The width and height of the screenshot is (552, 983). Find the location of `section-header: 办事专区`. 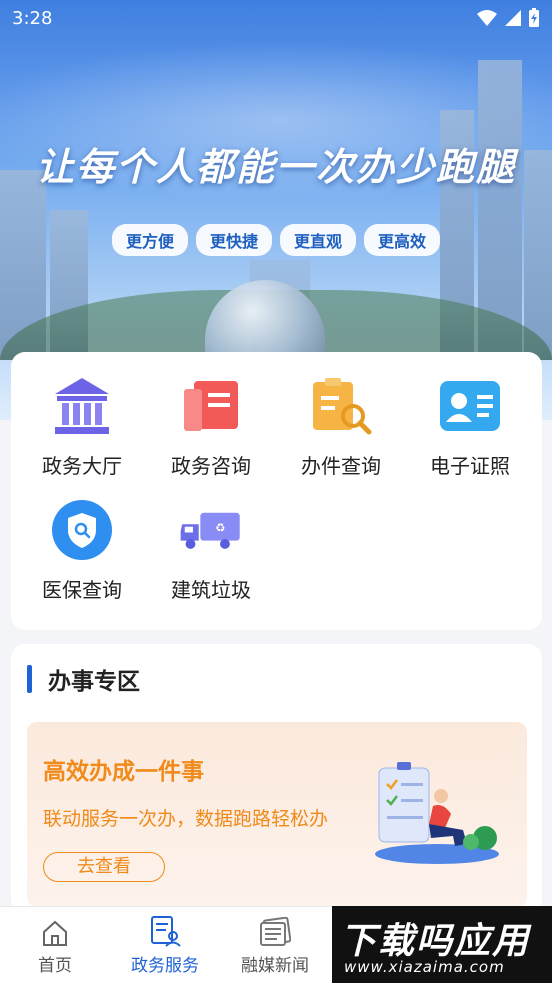

section-header: 办事专区 is located at coordinates (83, 679).